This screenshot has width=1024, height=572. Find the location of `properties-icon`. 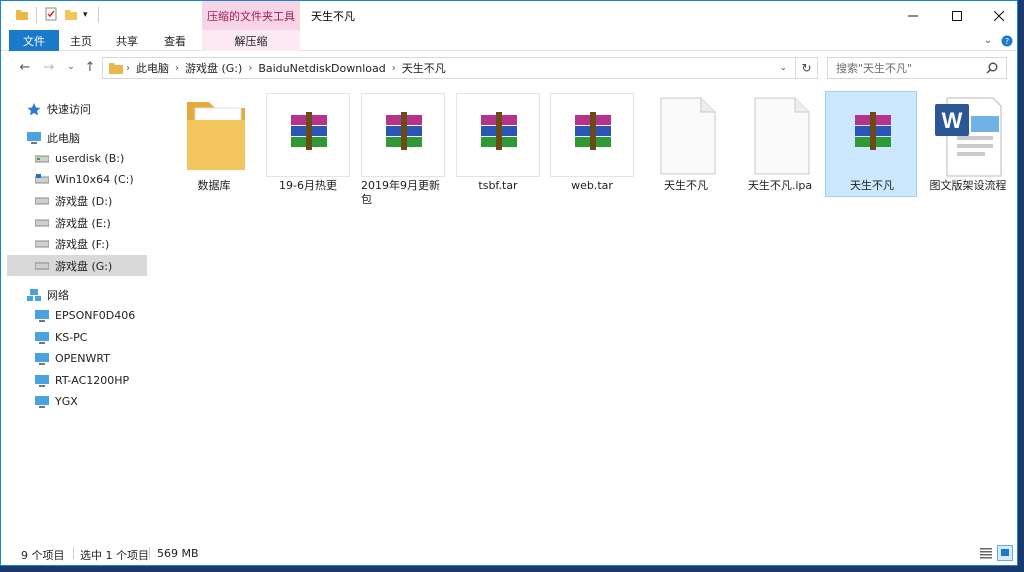

properties-icon is located at coordinates (51, 15).